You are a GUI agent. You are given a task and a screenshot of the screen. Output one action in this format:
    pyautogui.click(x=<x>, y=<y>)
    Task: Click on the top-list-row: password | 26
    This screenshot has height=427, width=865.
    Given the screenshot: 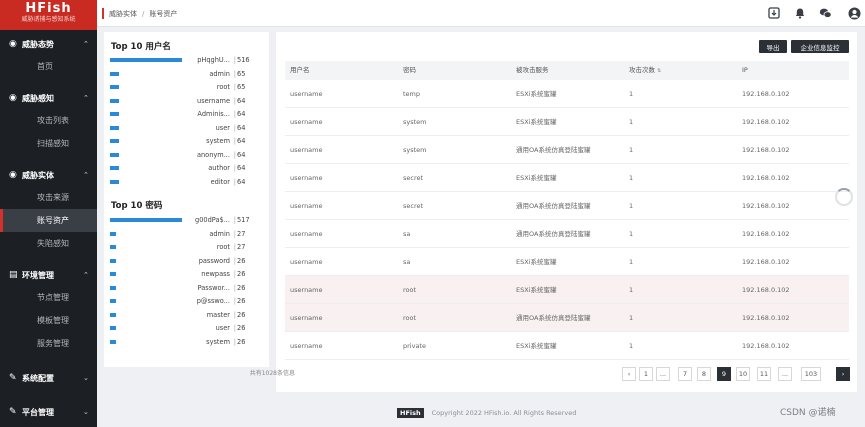 What is the action you would take?
    pyautogui.click(x=185, y=261)
    